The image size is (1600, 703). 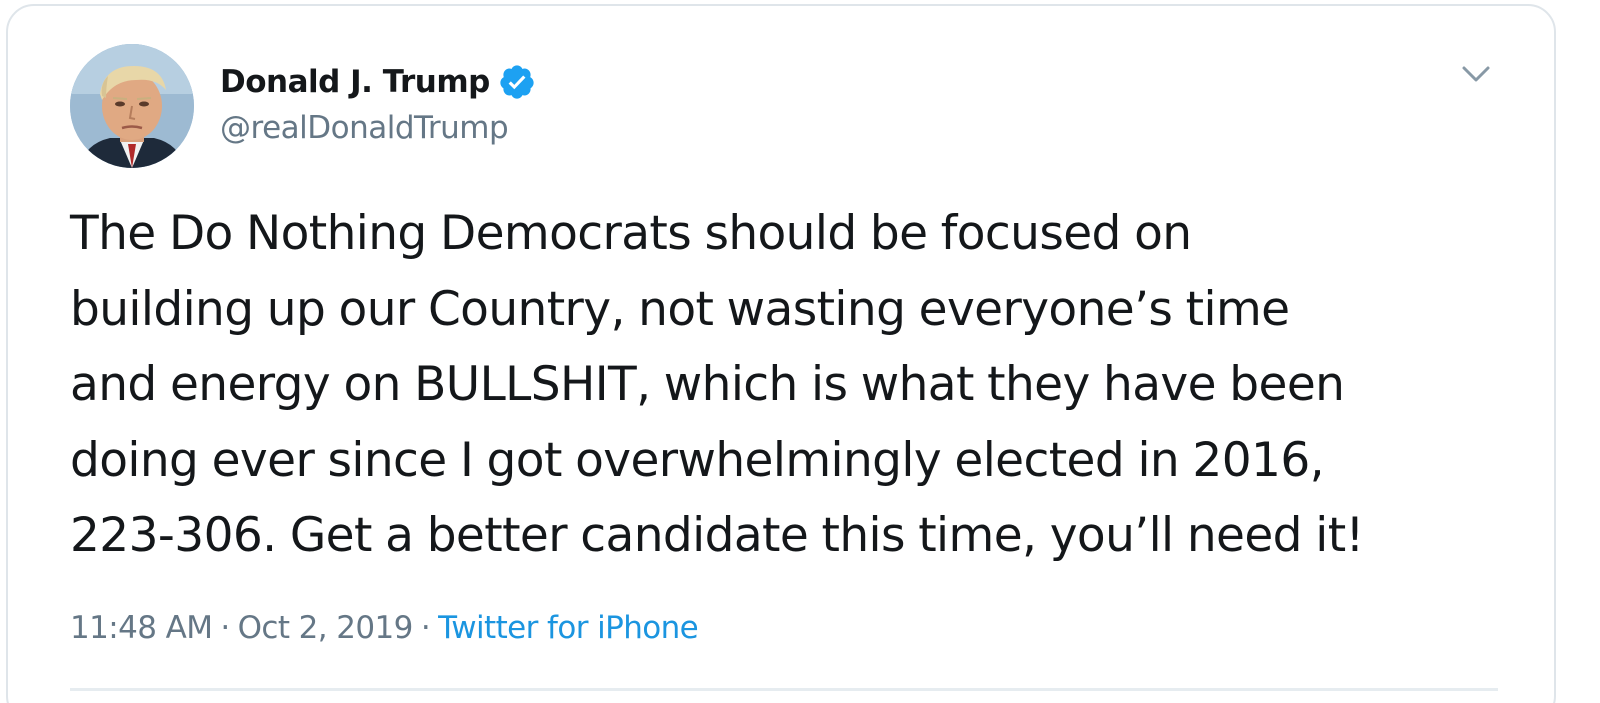 I want to click on avatar, so click(x=132, y=106).